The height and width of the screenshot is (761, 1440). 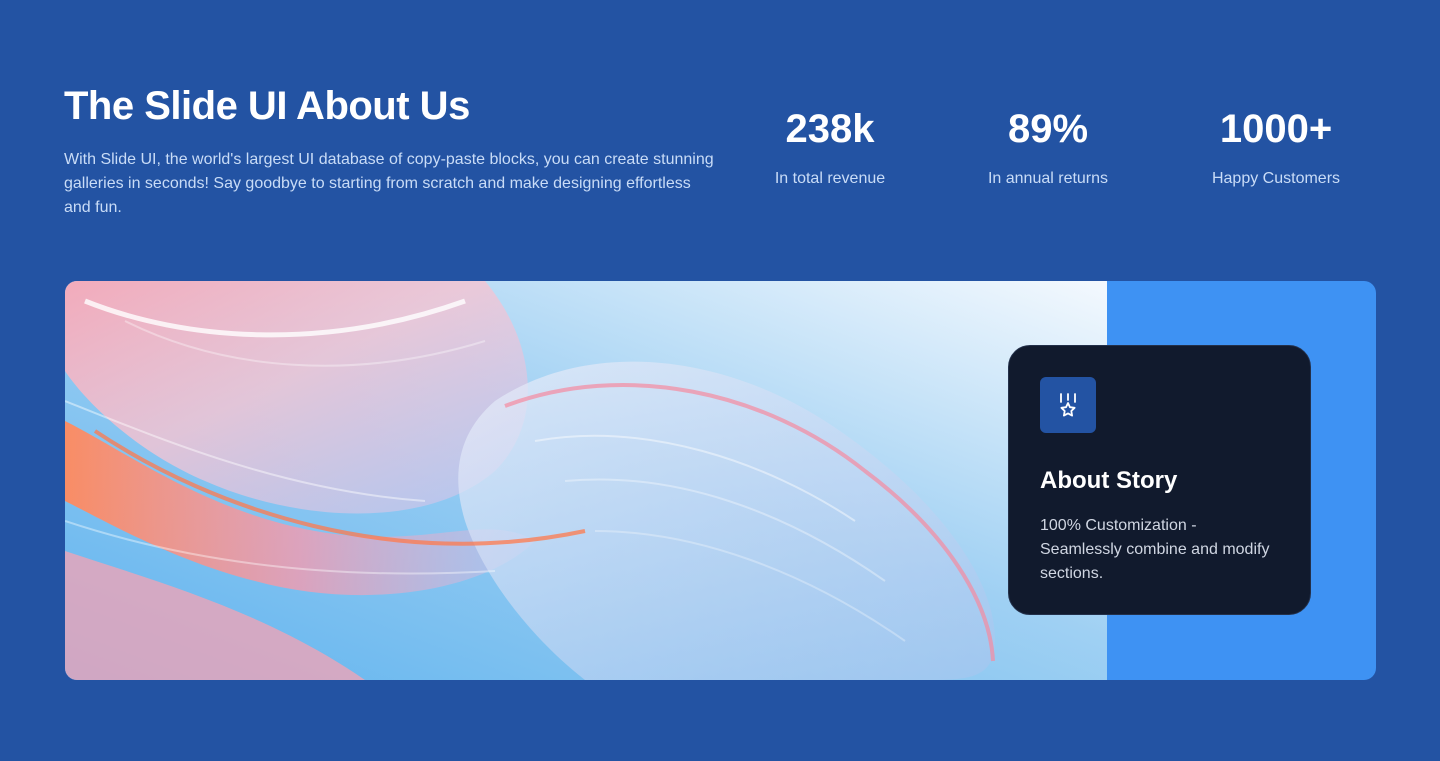 I want to click on stat-label: In total revenue, so click(x=830, y=178).